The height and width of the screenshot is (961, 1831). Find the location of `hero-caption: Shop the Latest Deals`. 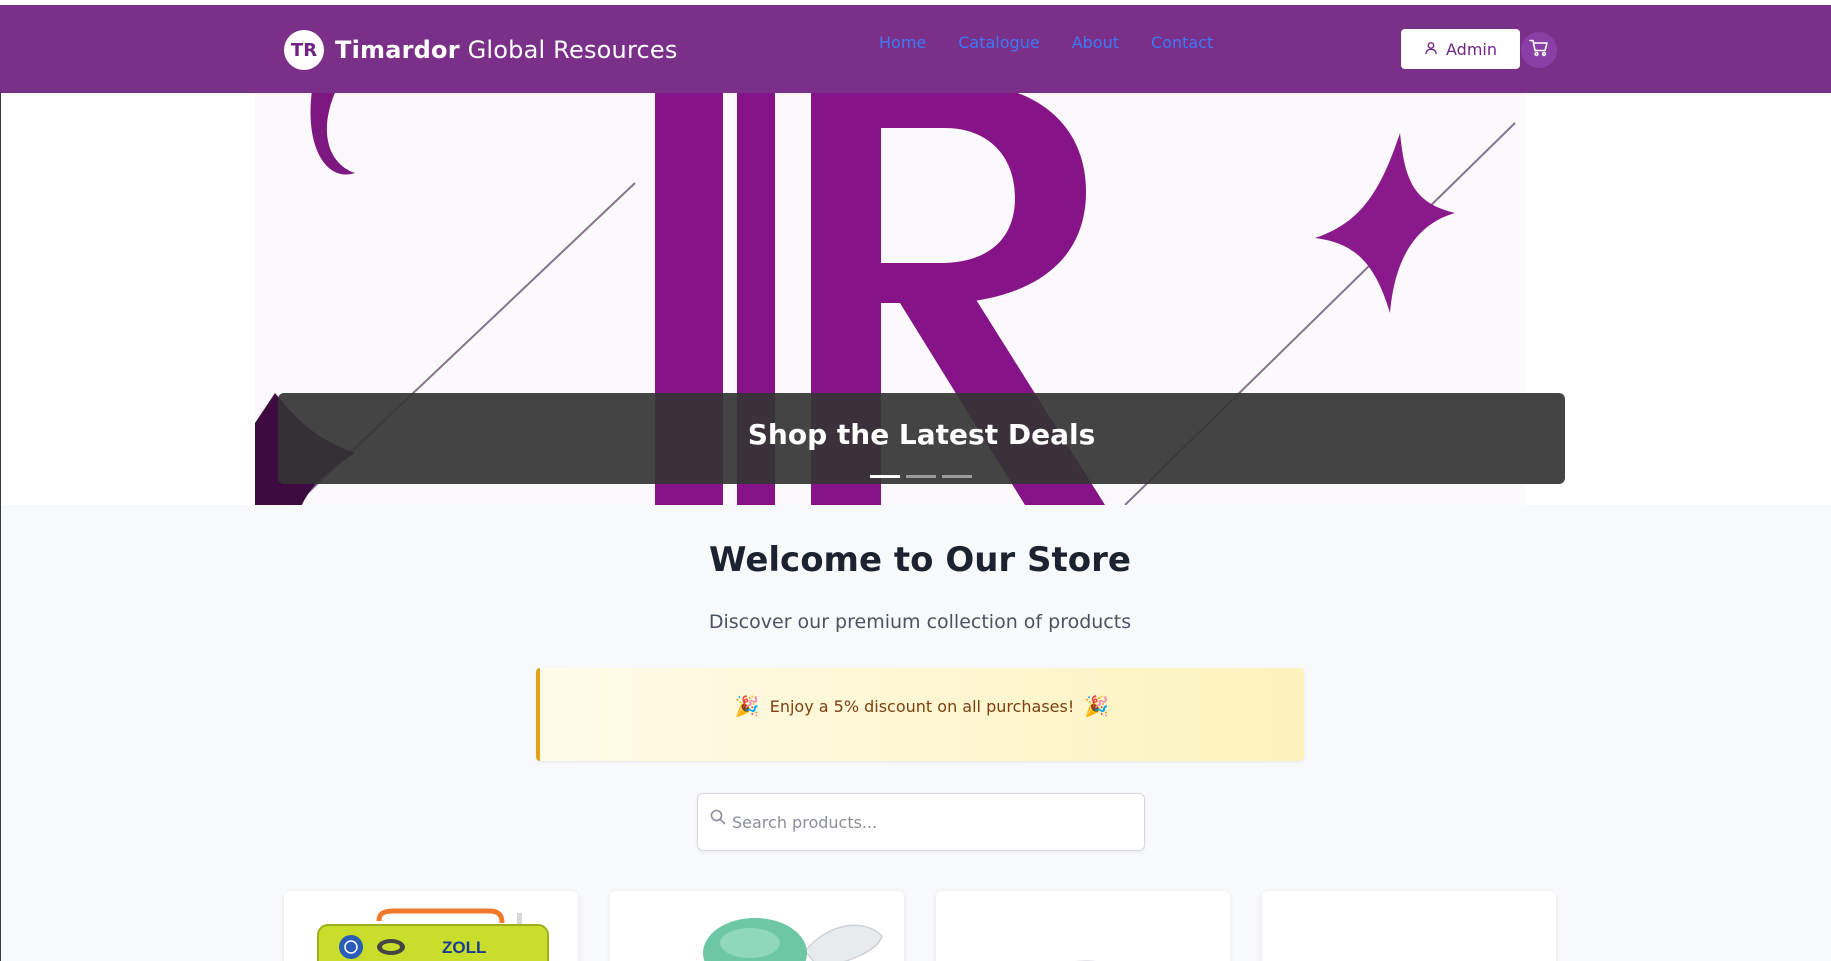

hero-caption: Shop the Latest Deals is located at coordinates (921, 438).